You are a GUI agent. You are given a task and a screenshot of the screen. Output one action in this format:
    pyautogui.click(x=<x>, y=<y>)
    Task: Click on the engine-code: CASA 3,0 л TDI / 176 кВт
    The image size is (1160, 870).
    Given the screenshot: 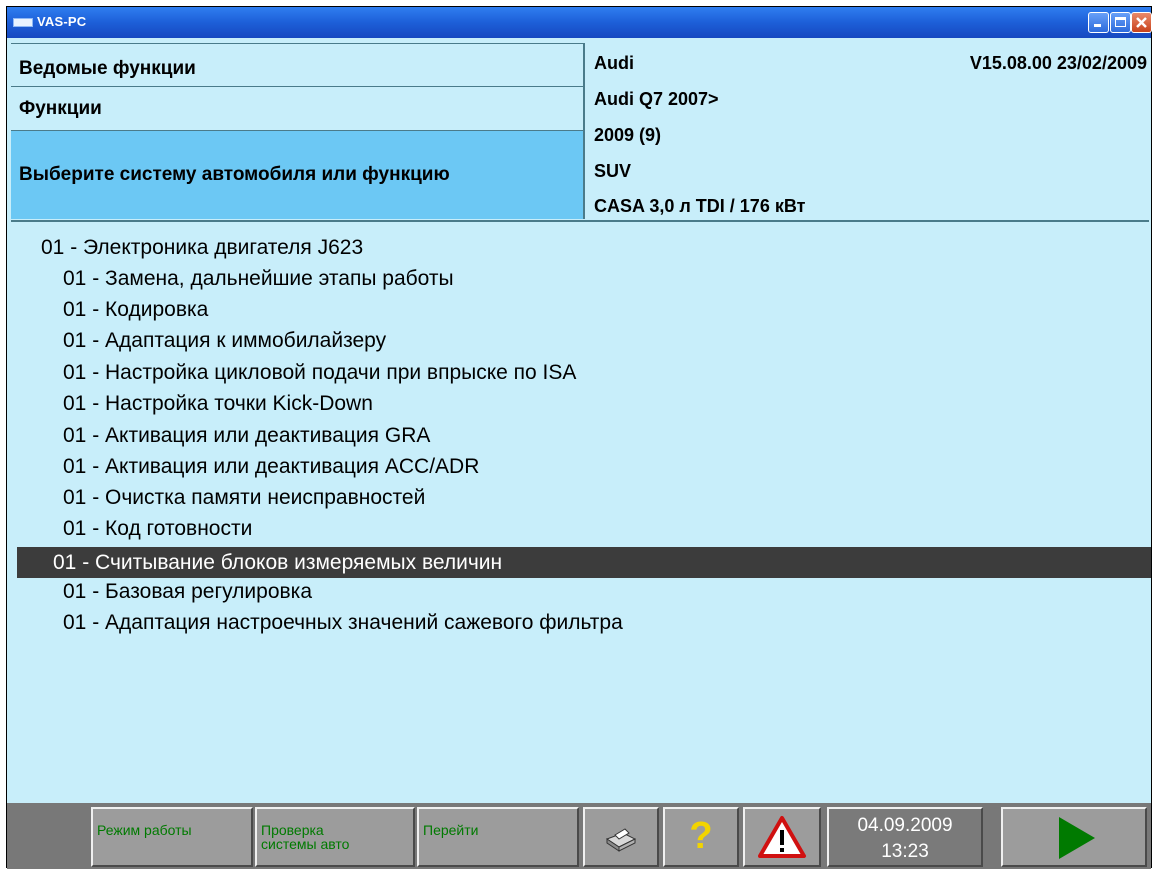 What is the action you would take?
    pyautogui.click(x=700, y=206)
    